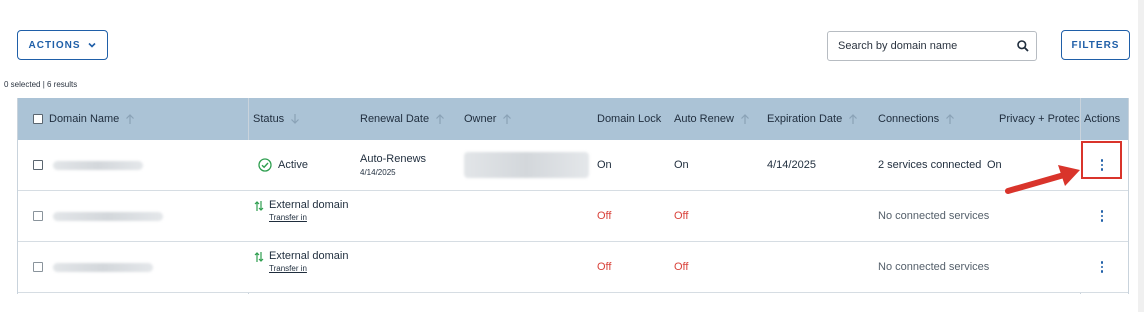 The height and width of the screenshot is (312, 1144). I want to click on owner-cell, so click(526, 165).